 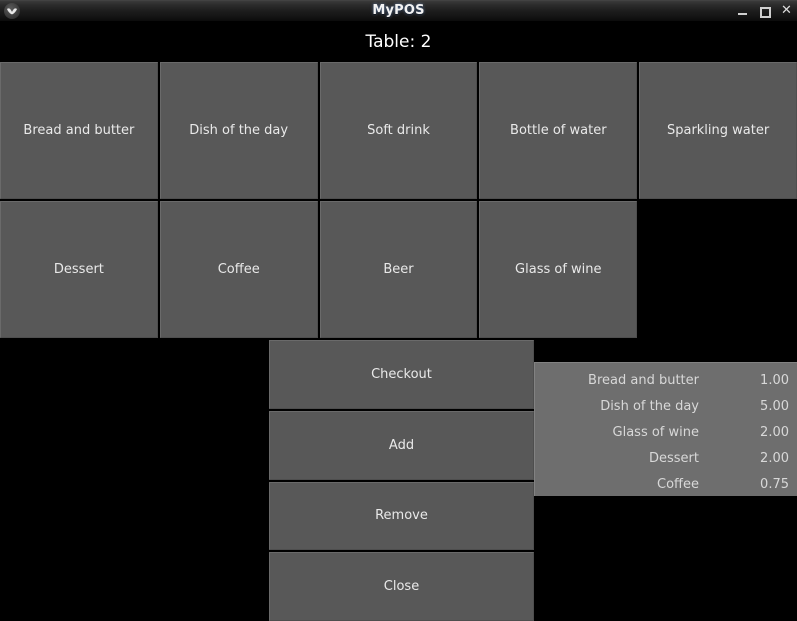 I want to click on checkout-button-label: Checkout, so click(x=401, y=374).